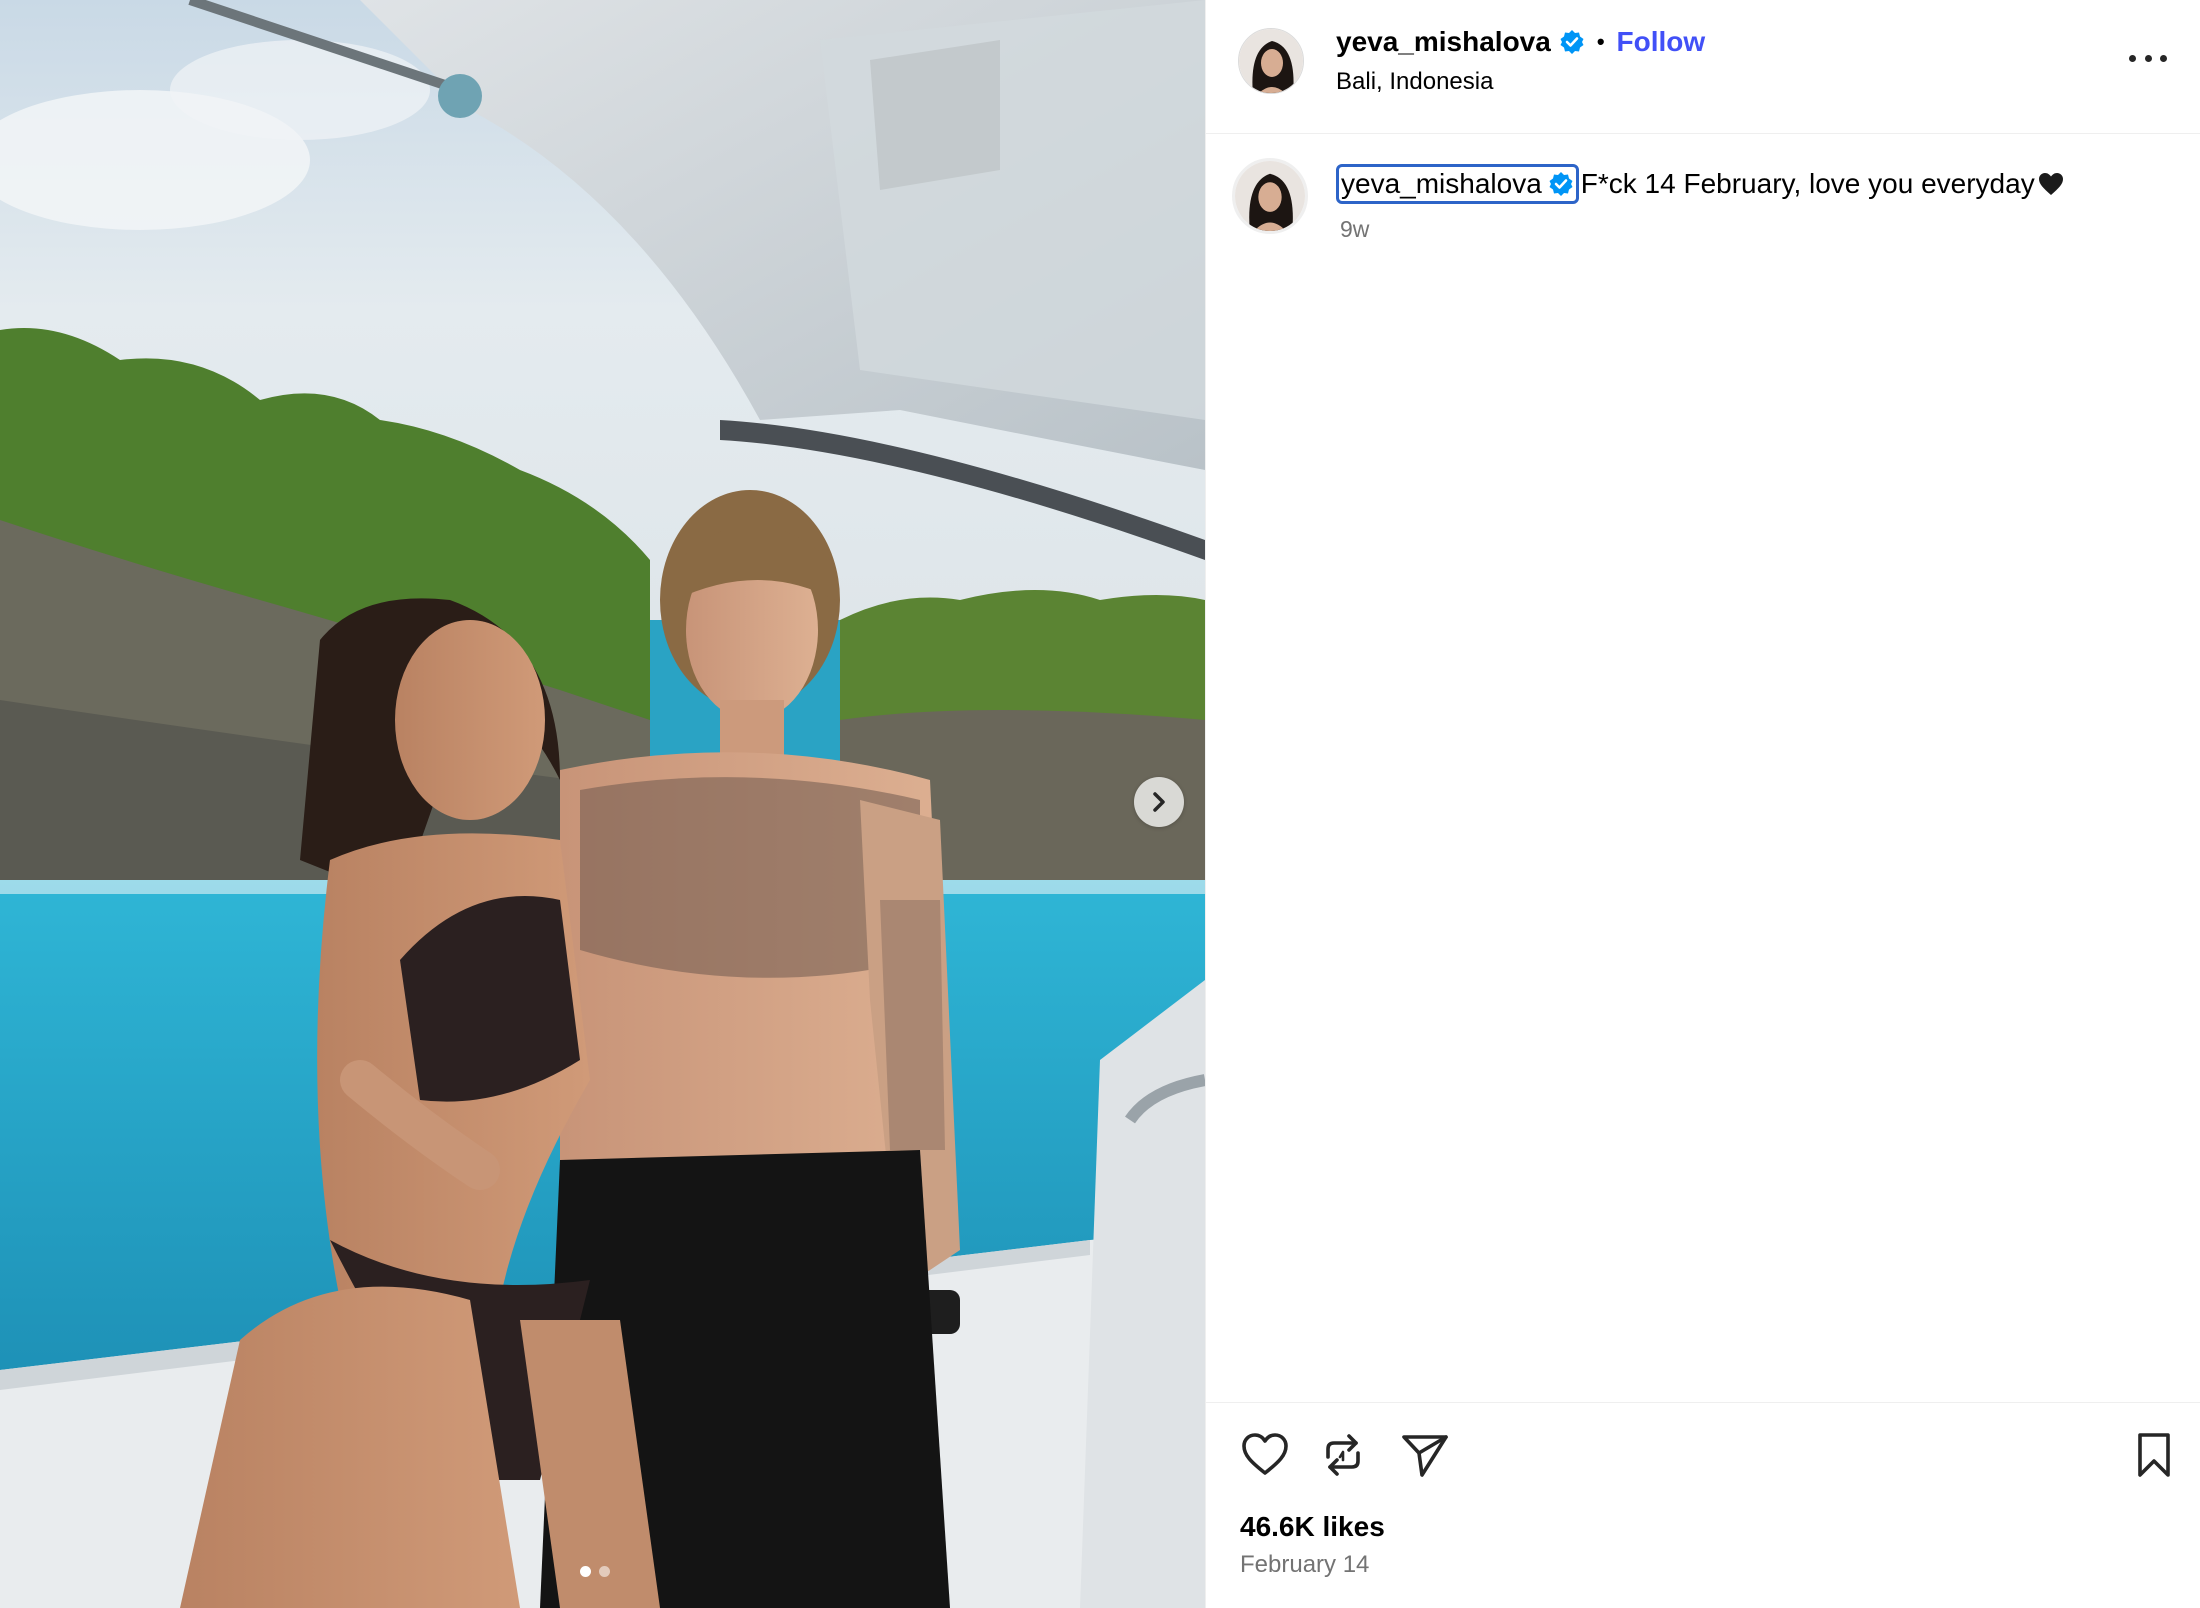 This screenshot has width=2200, height=1608. I want to click on more-options-button, so click(2148, 58).